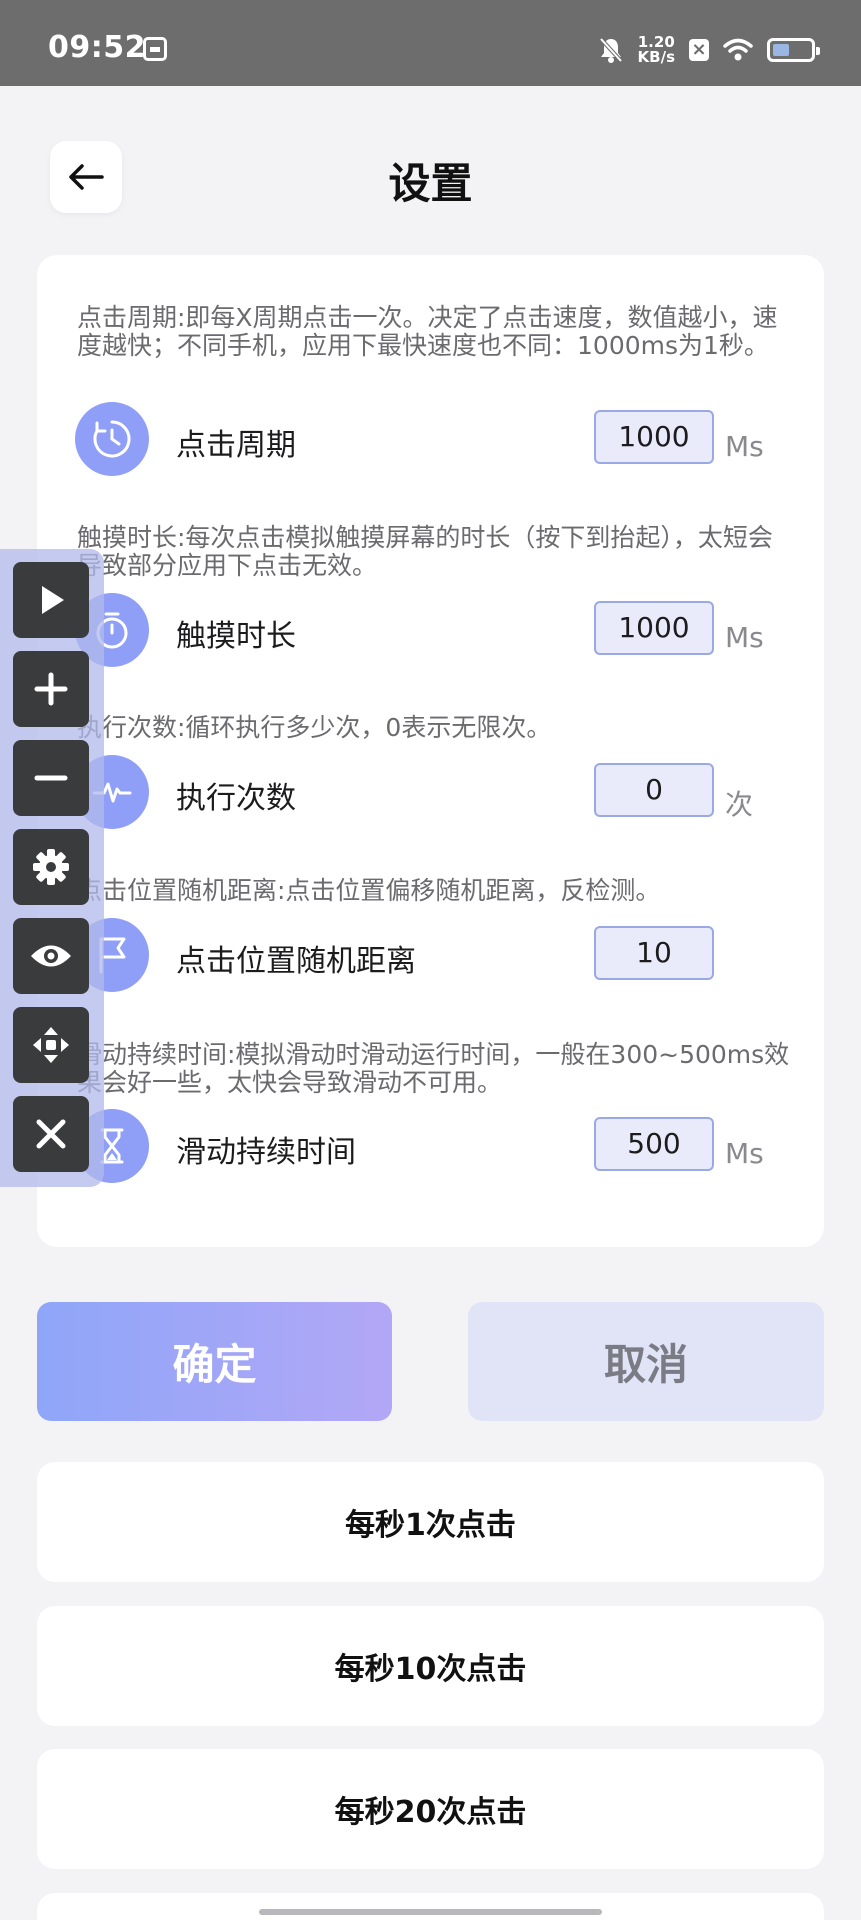  What do you see at coordinates (654, 437) in the screenshot?
I see `click-period-input: 1000` at bounding box center [654, 437].